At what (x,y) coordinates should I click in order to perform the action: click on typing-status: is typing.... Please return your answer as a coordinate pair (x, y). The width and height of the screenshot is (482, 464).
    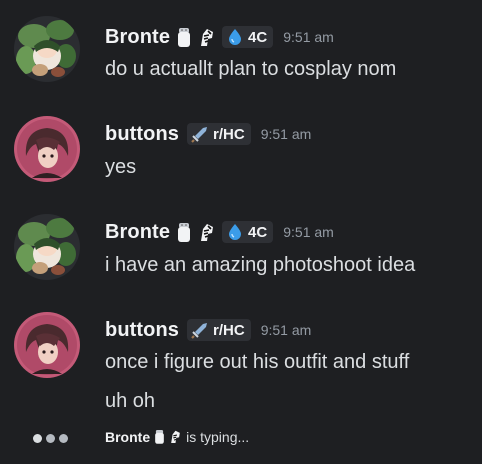
    Looking at the image, I should click on (218, 436).